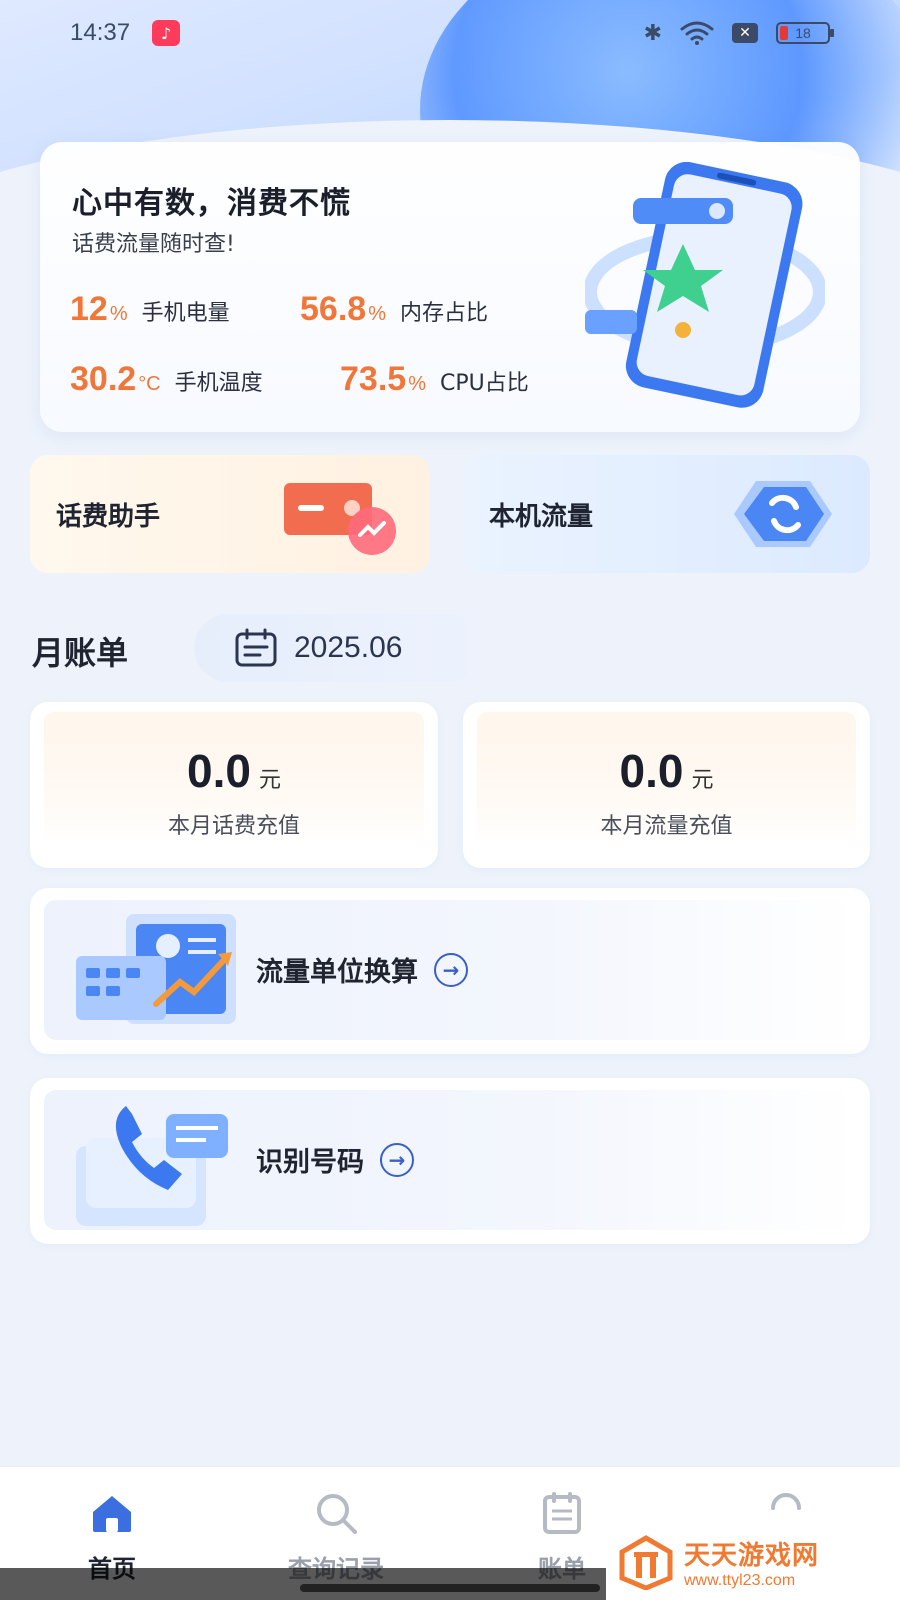  Describe the element at coordinates (166, 379) in the screenshot. I see `stat-temperature: 30.2 °C 手机温度` at that location.